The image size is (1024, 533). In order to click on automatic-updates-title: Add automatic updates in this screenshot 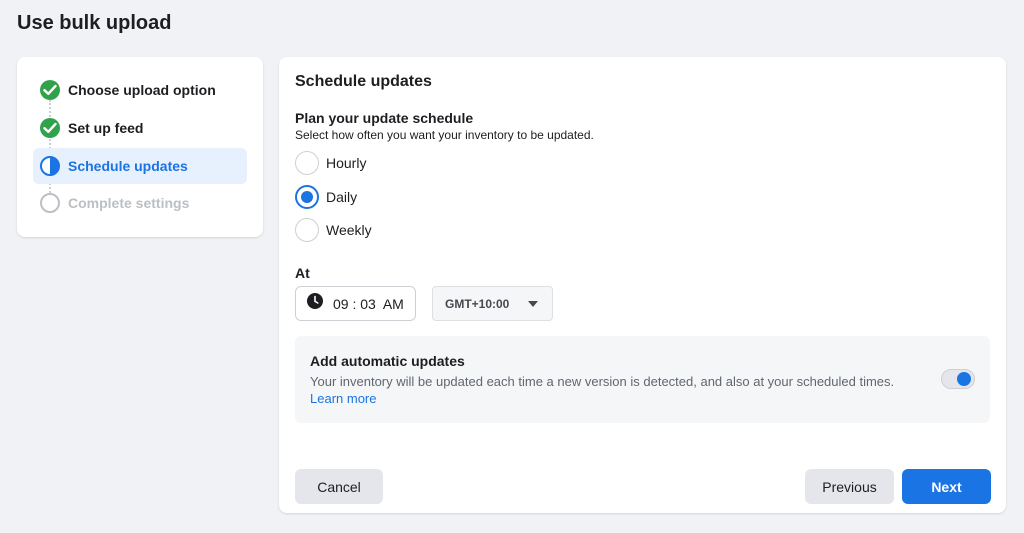, I will do `click(387, 361)`.